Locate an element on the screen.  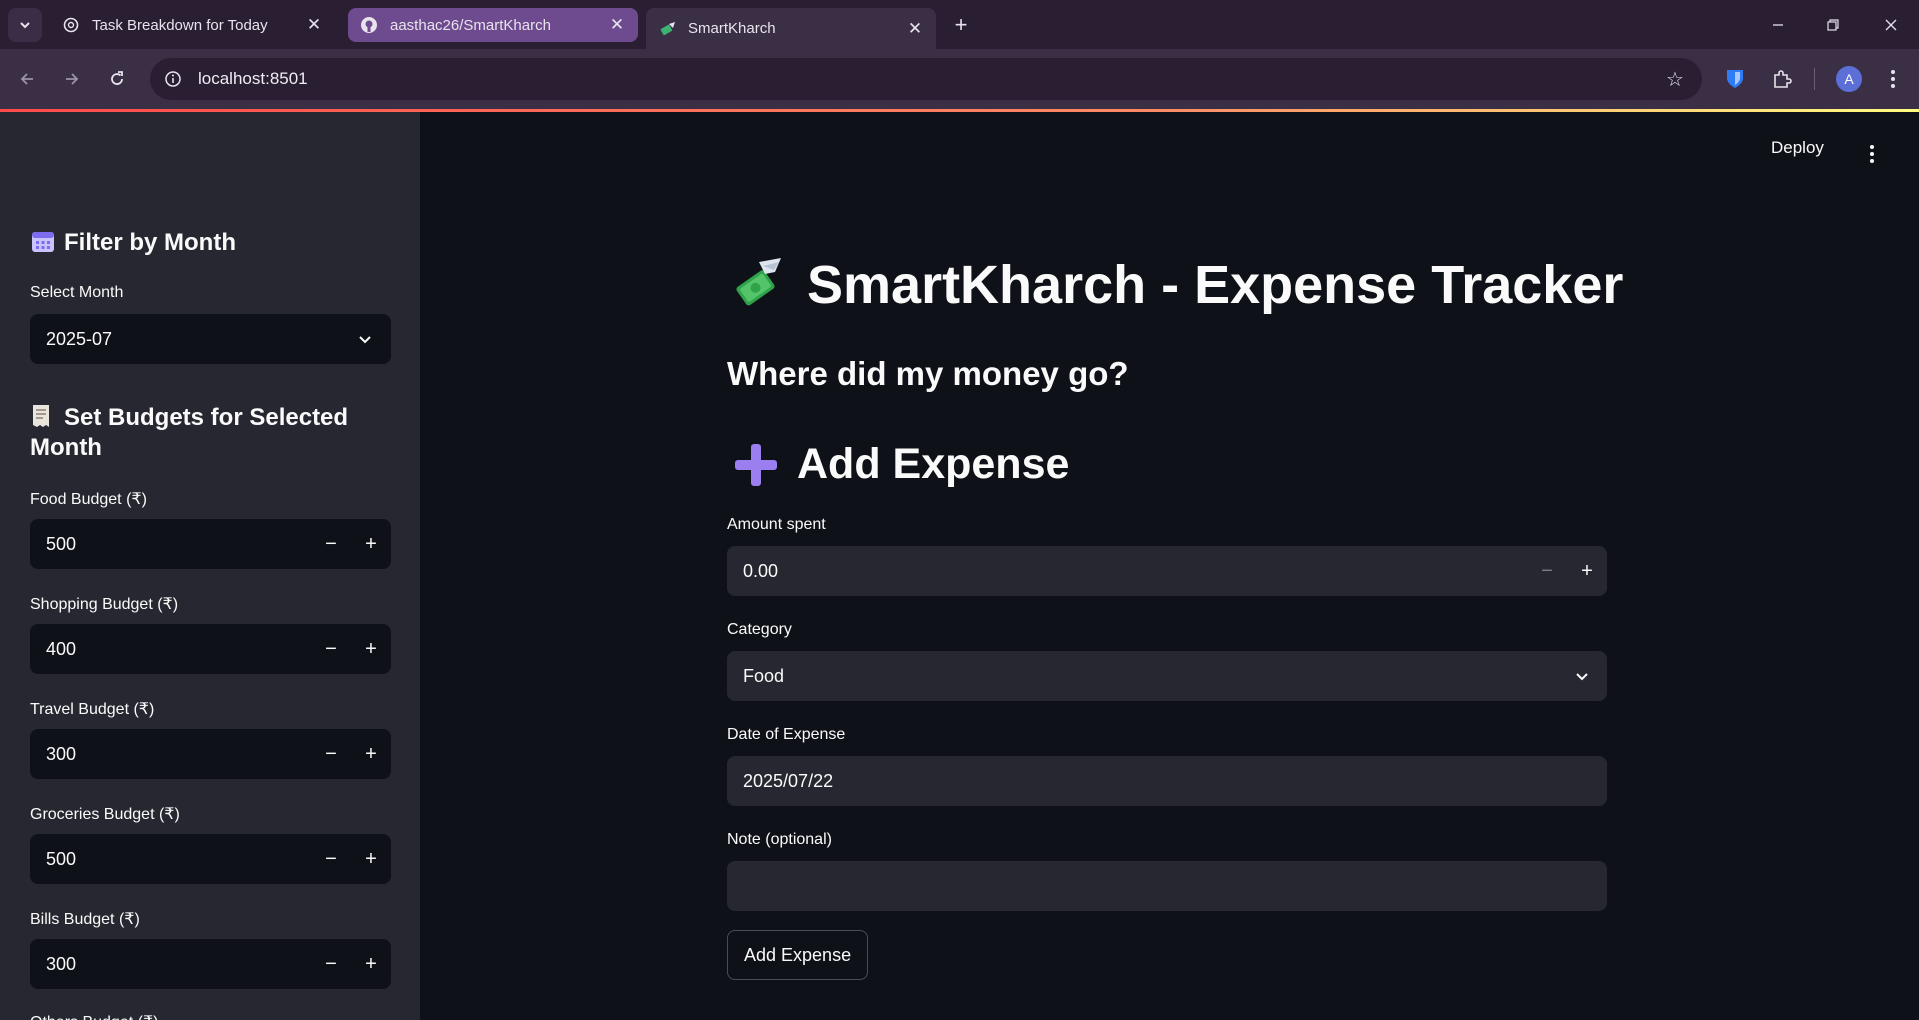
groceries-budget-label: Groceries Budget (₹) is located at coordinates (105, 814).